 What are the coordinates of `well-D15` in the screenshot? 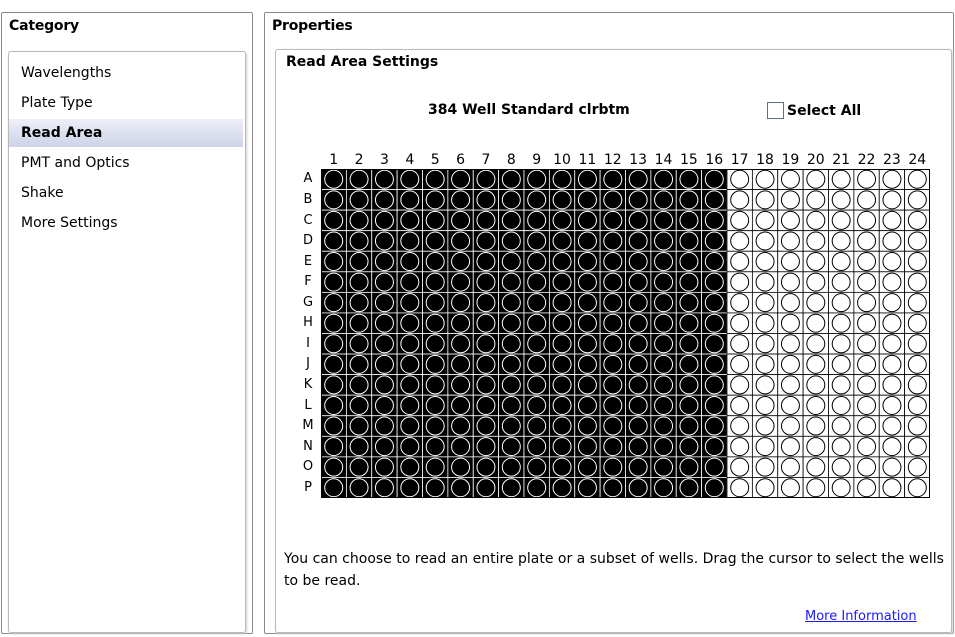 It's located at (689, 241).